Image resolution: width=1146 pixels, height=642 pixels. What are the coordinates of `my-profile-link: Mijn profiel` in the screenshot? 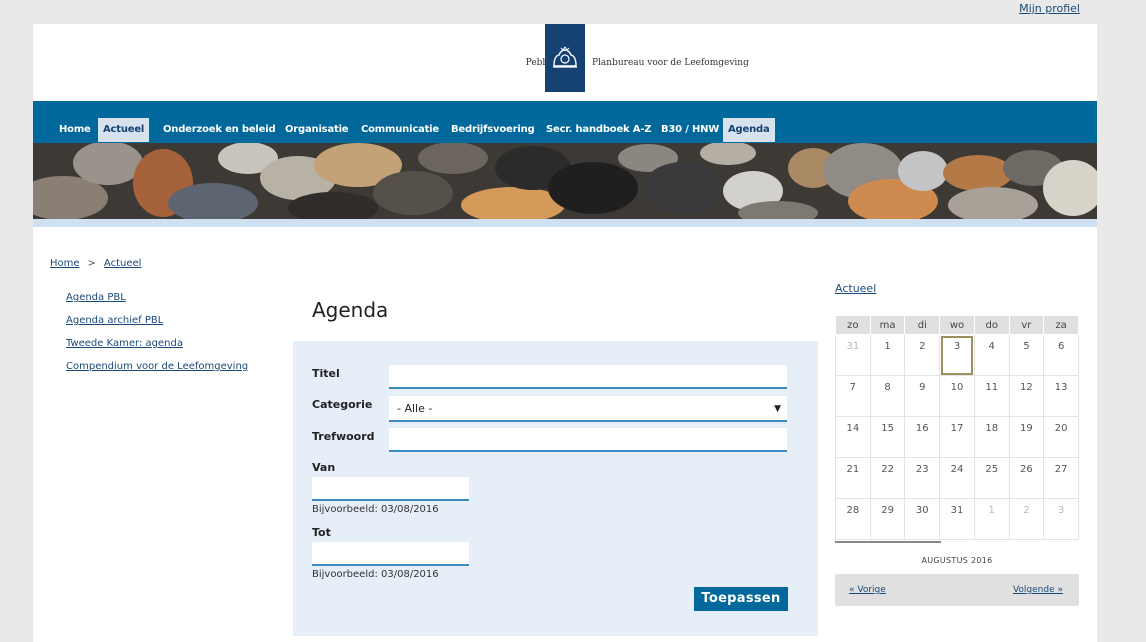 It's located at (1049, 8).